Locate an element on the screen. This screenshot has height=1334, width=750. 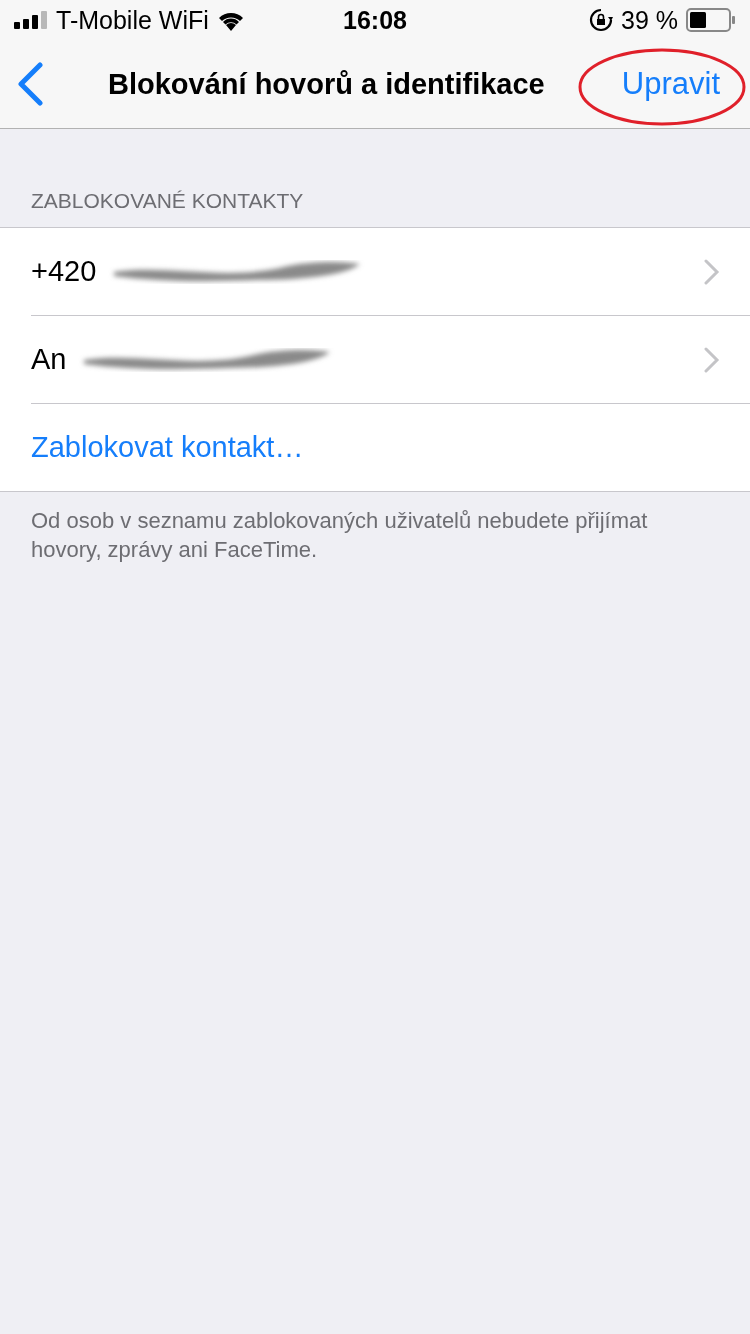
contact-label: An is located at coordinates (49, 359).